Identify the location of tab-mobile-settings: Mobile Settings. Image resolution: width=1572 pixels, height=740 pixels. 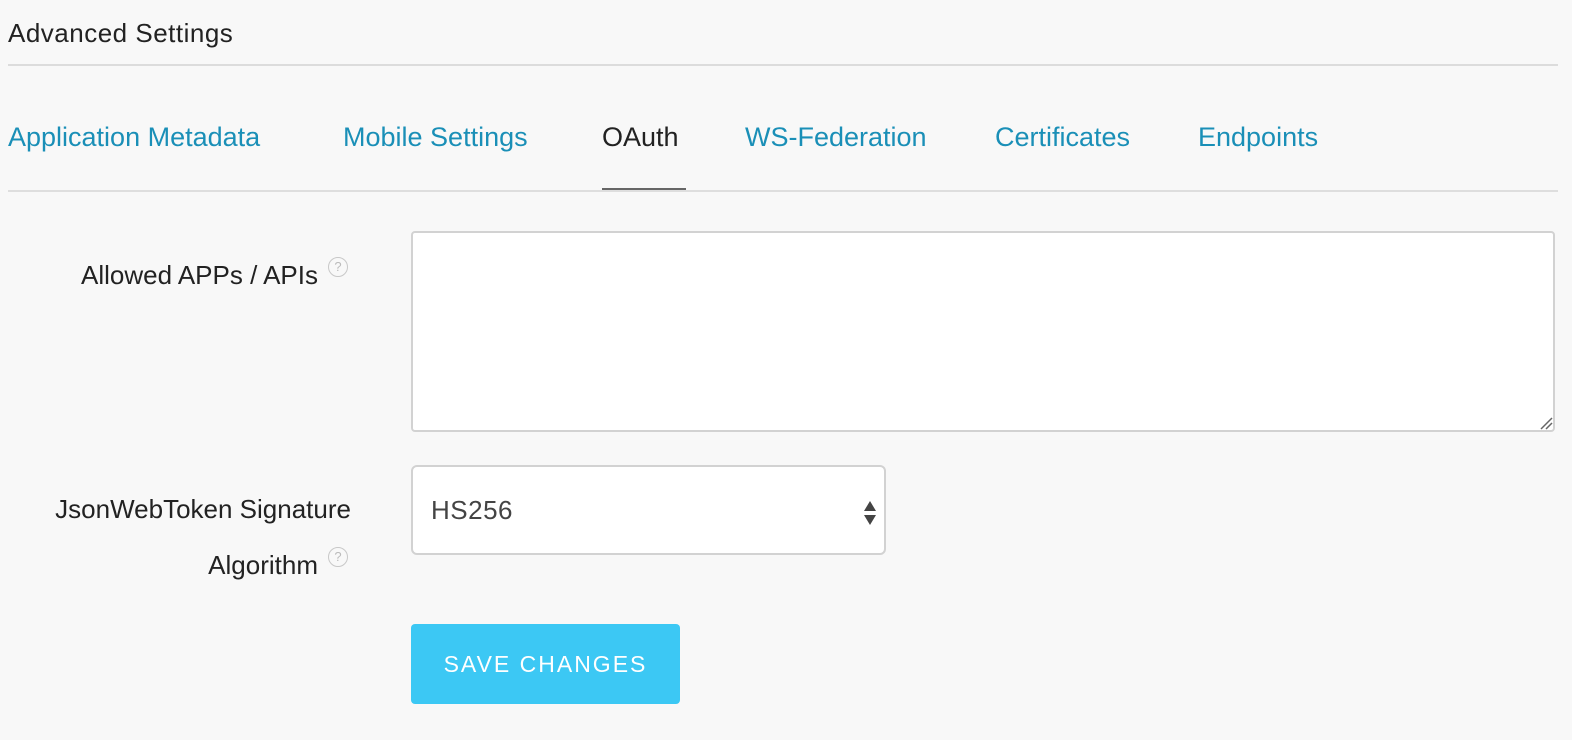
(435, 137).